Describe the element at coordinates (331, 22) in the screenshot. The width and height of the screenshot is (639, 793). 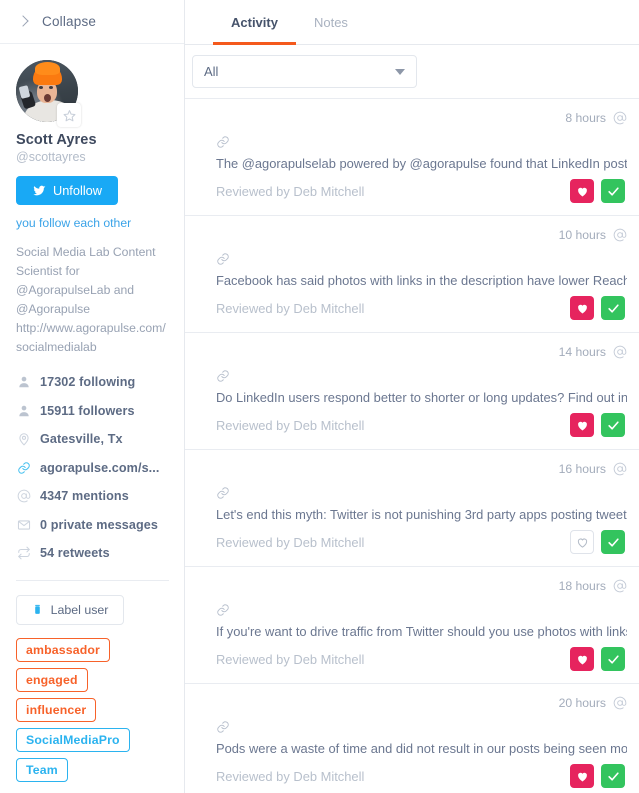
I see `tab-notes: Notes` at that location.